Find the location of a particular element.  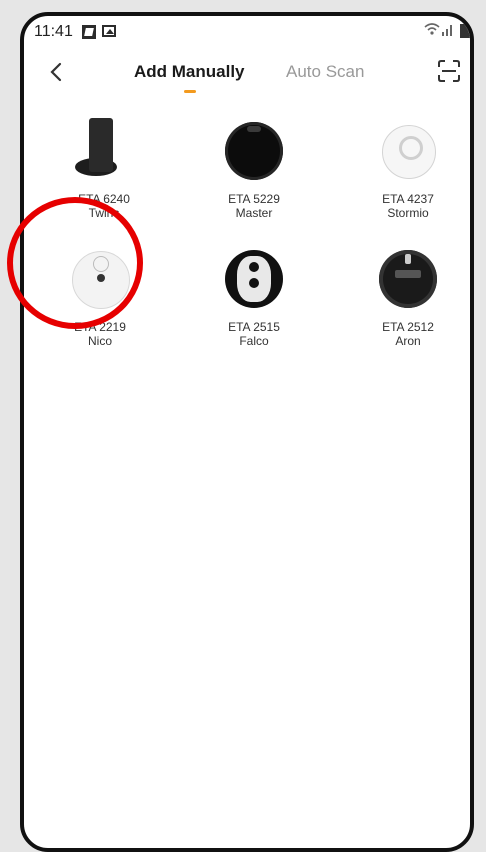

device-item-eta-5229: ETA 5229 Master is located at coordinates (254, 168).